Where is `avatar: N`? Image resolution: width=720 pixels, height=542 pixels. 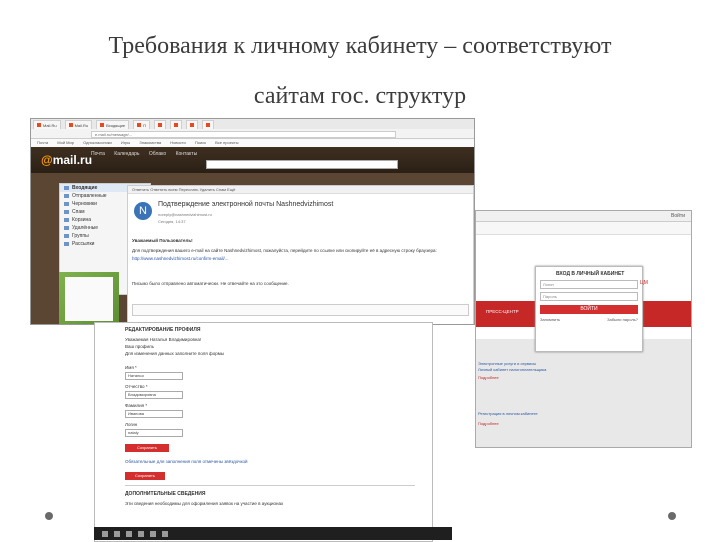
avatar: N is located at coordinates (143, 211).